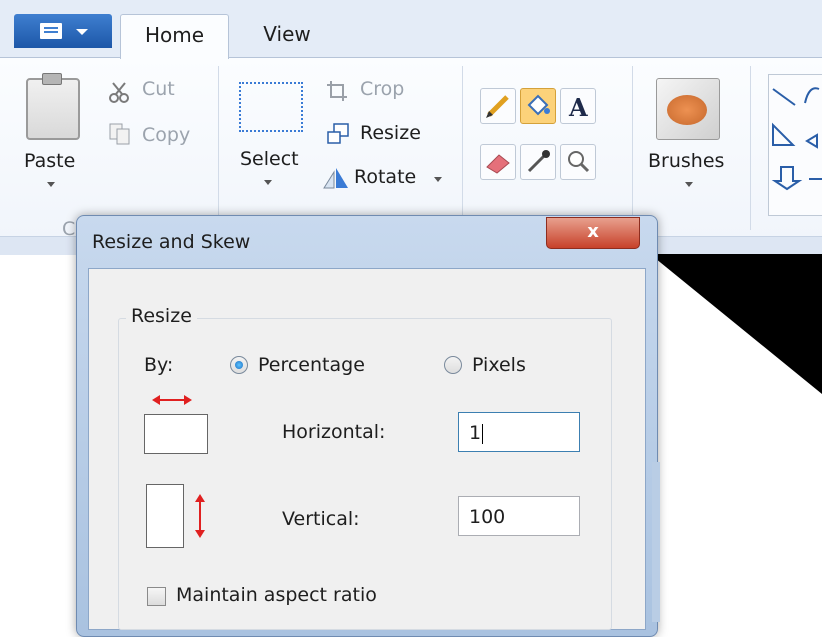  What do you see at coordinates (656, 542) in the screenshot?
I see `scrollbar` at bounding box center [656, 542].